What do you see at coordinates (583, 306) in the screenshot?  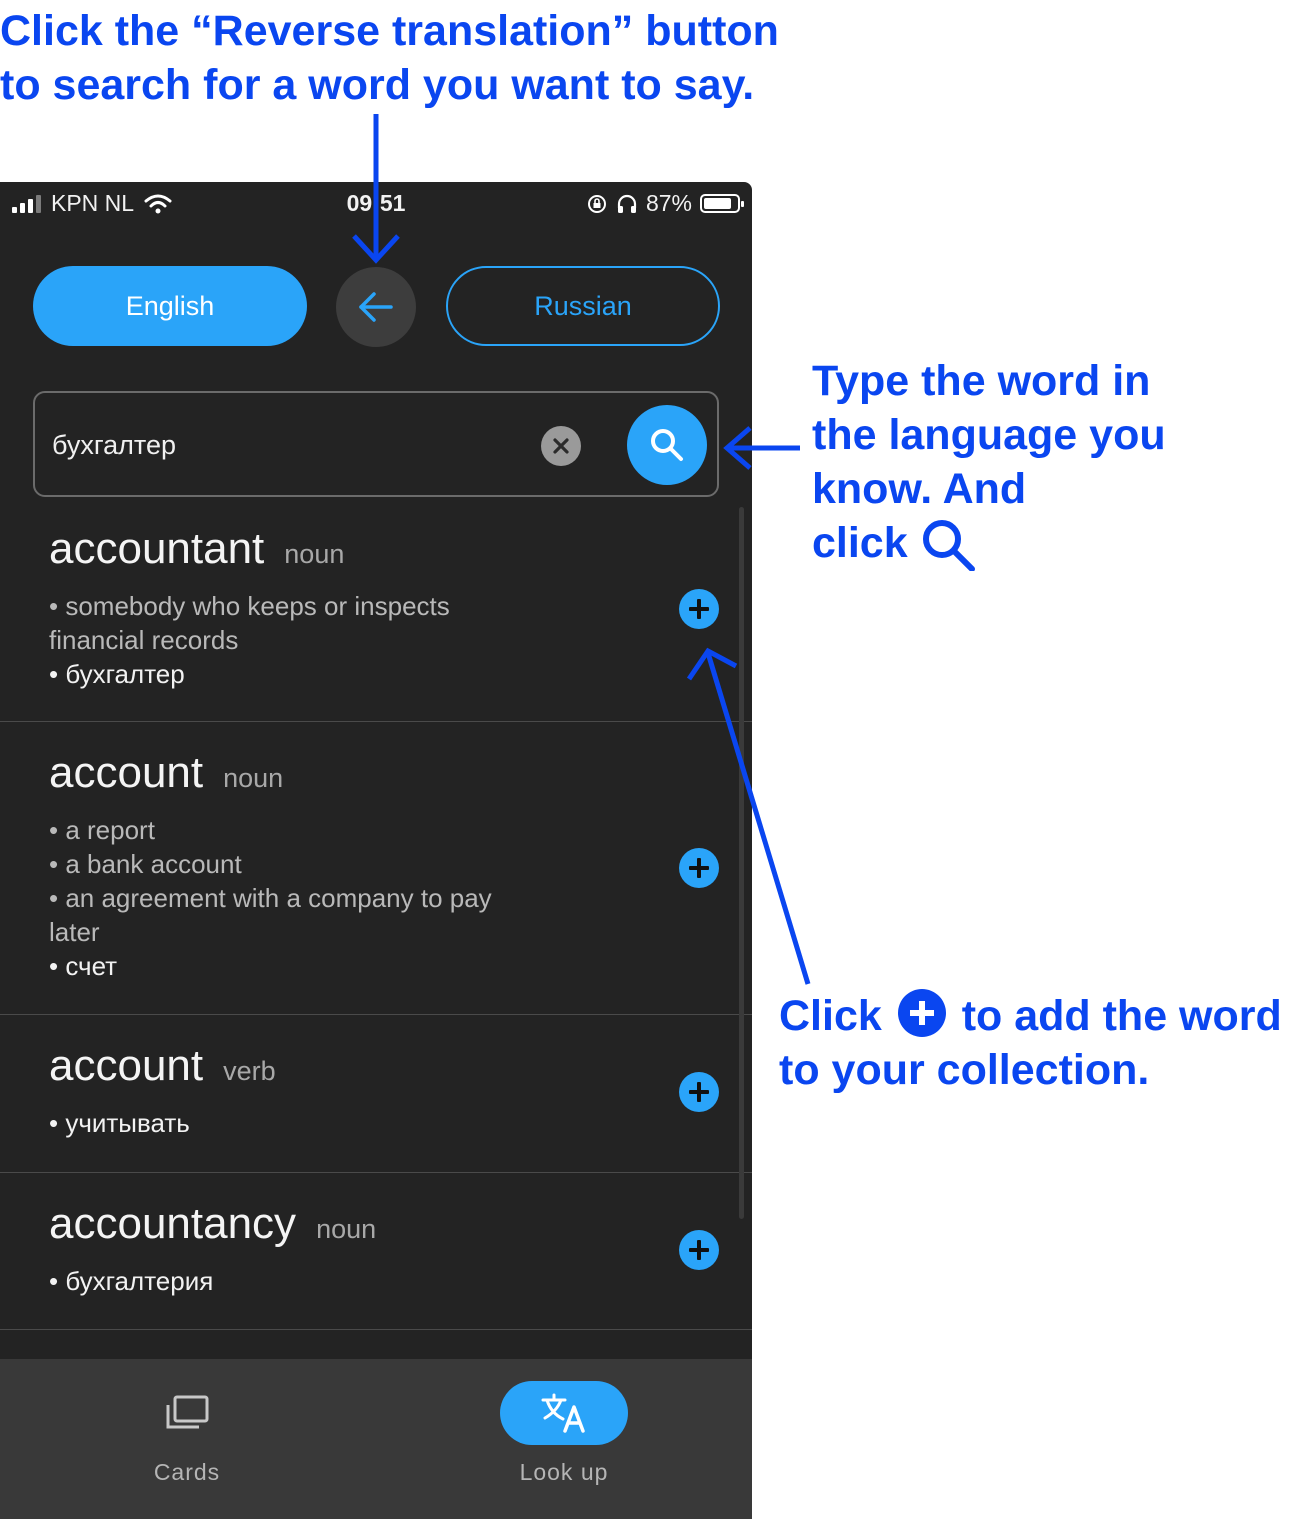 I see `target-language-button: Russian` at bounding box center [583, 306].